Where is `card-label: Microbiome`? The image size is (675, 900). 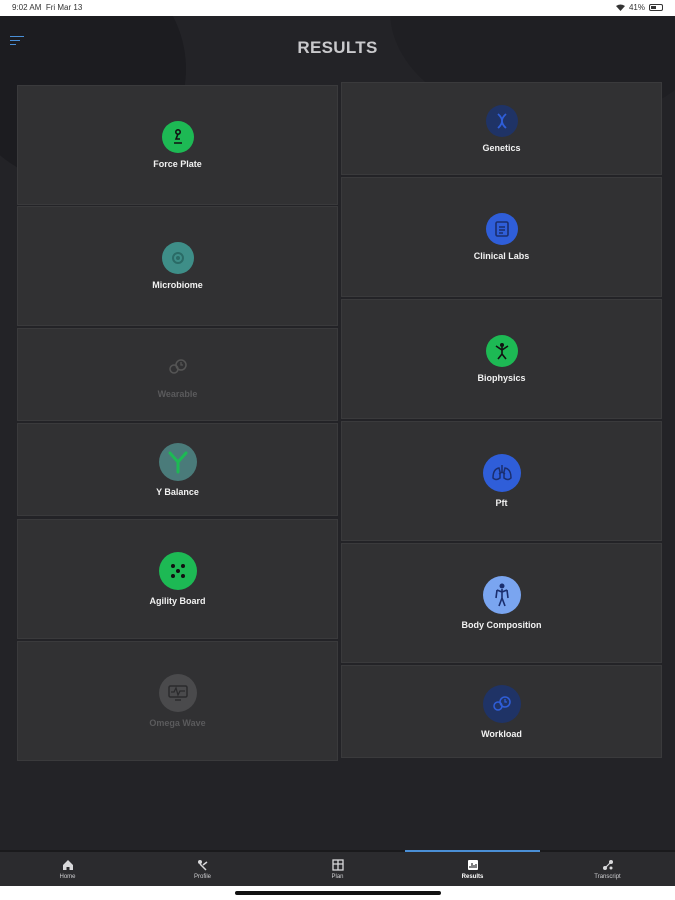 card-label: Microbiome is located at coordinates (177, 285).